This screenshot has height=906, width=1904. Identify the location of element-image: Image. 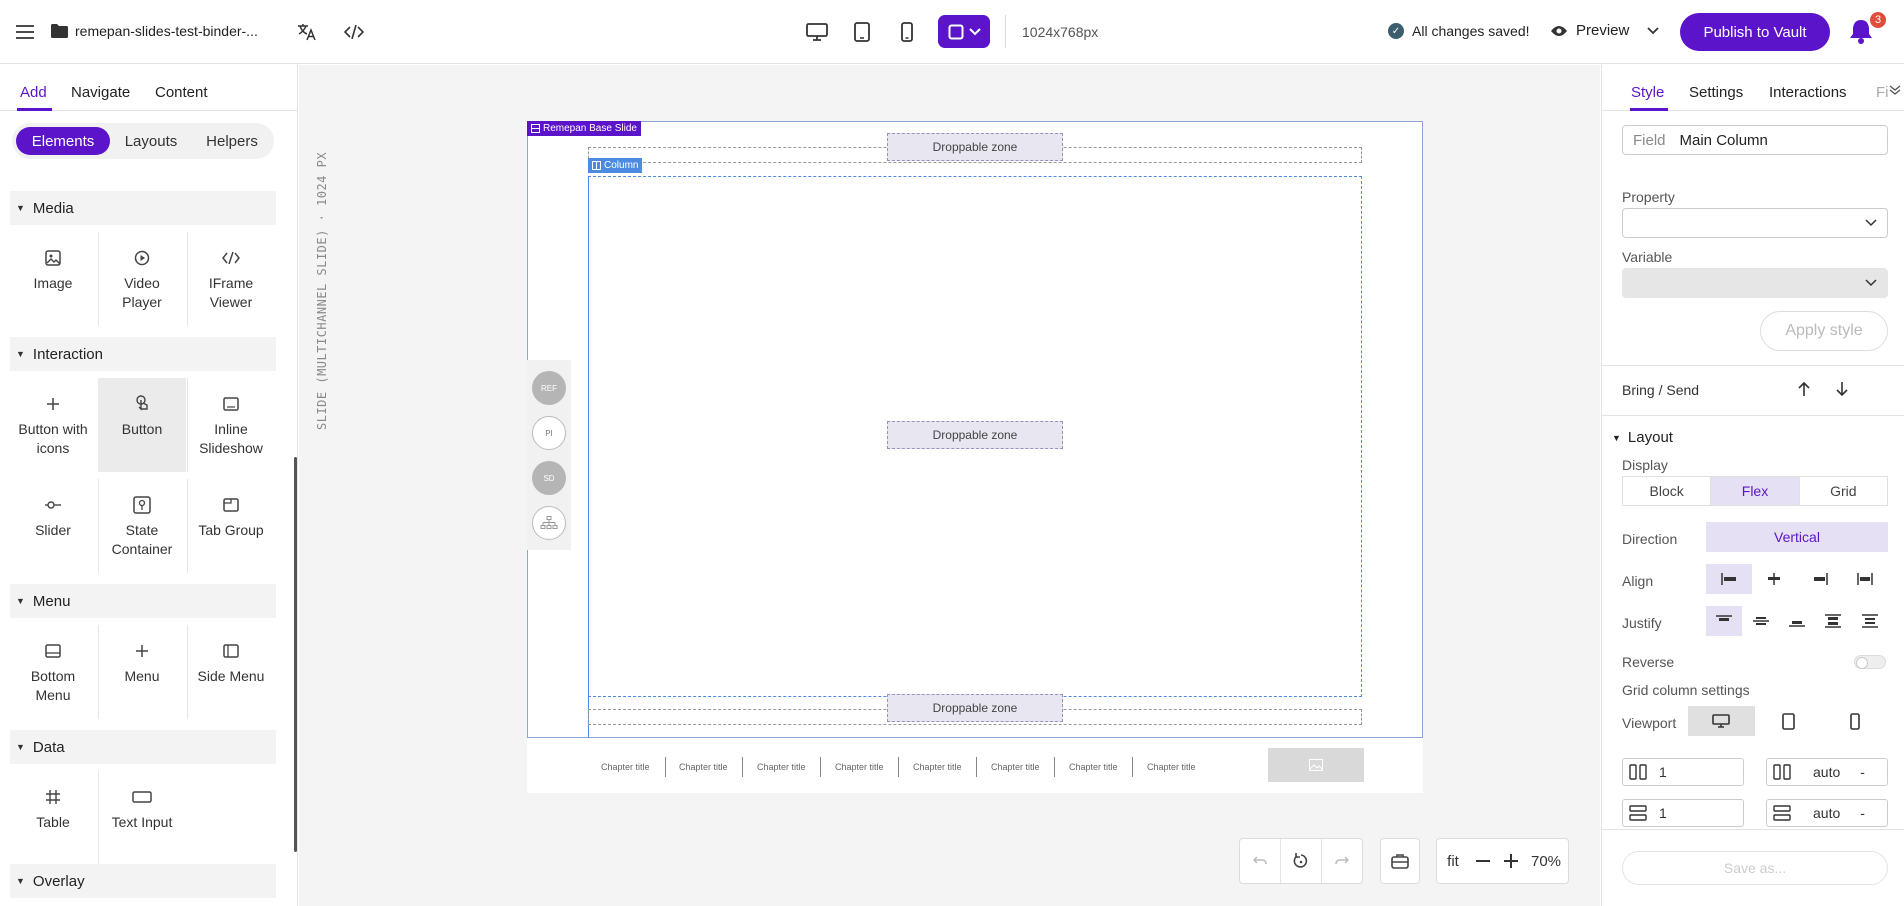
(53, 279).